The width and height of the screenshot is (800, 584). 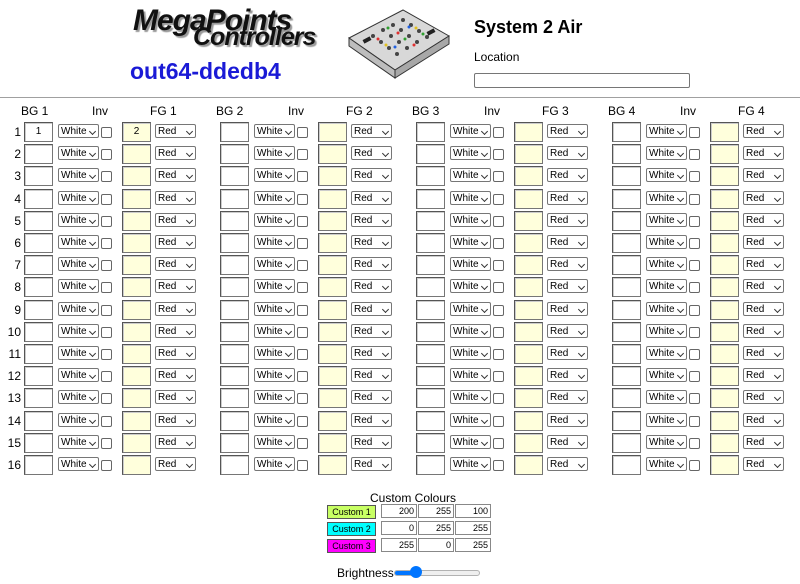 I want to click on custom-colour-r-input: 200, so click(x=399, y=511).